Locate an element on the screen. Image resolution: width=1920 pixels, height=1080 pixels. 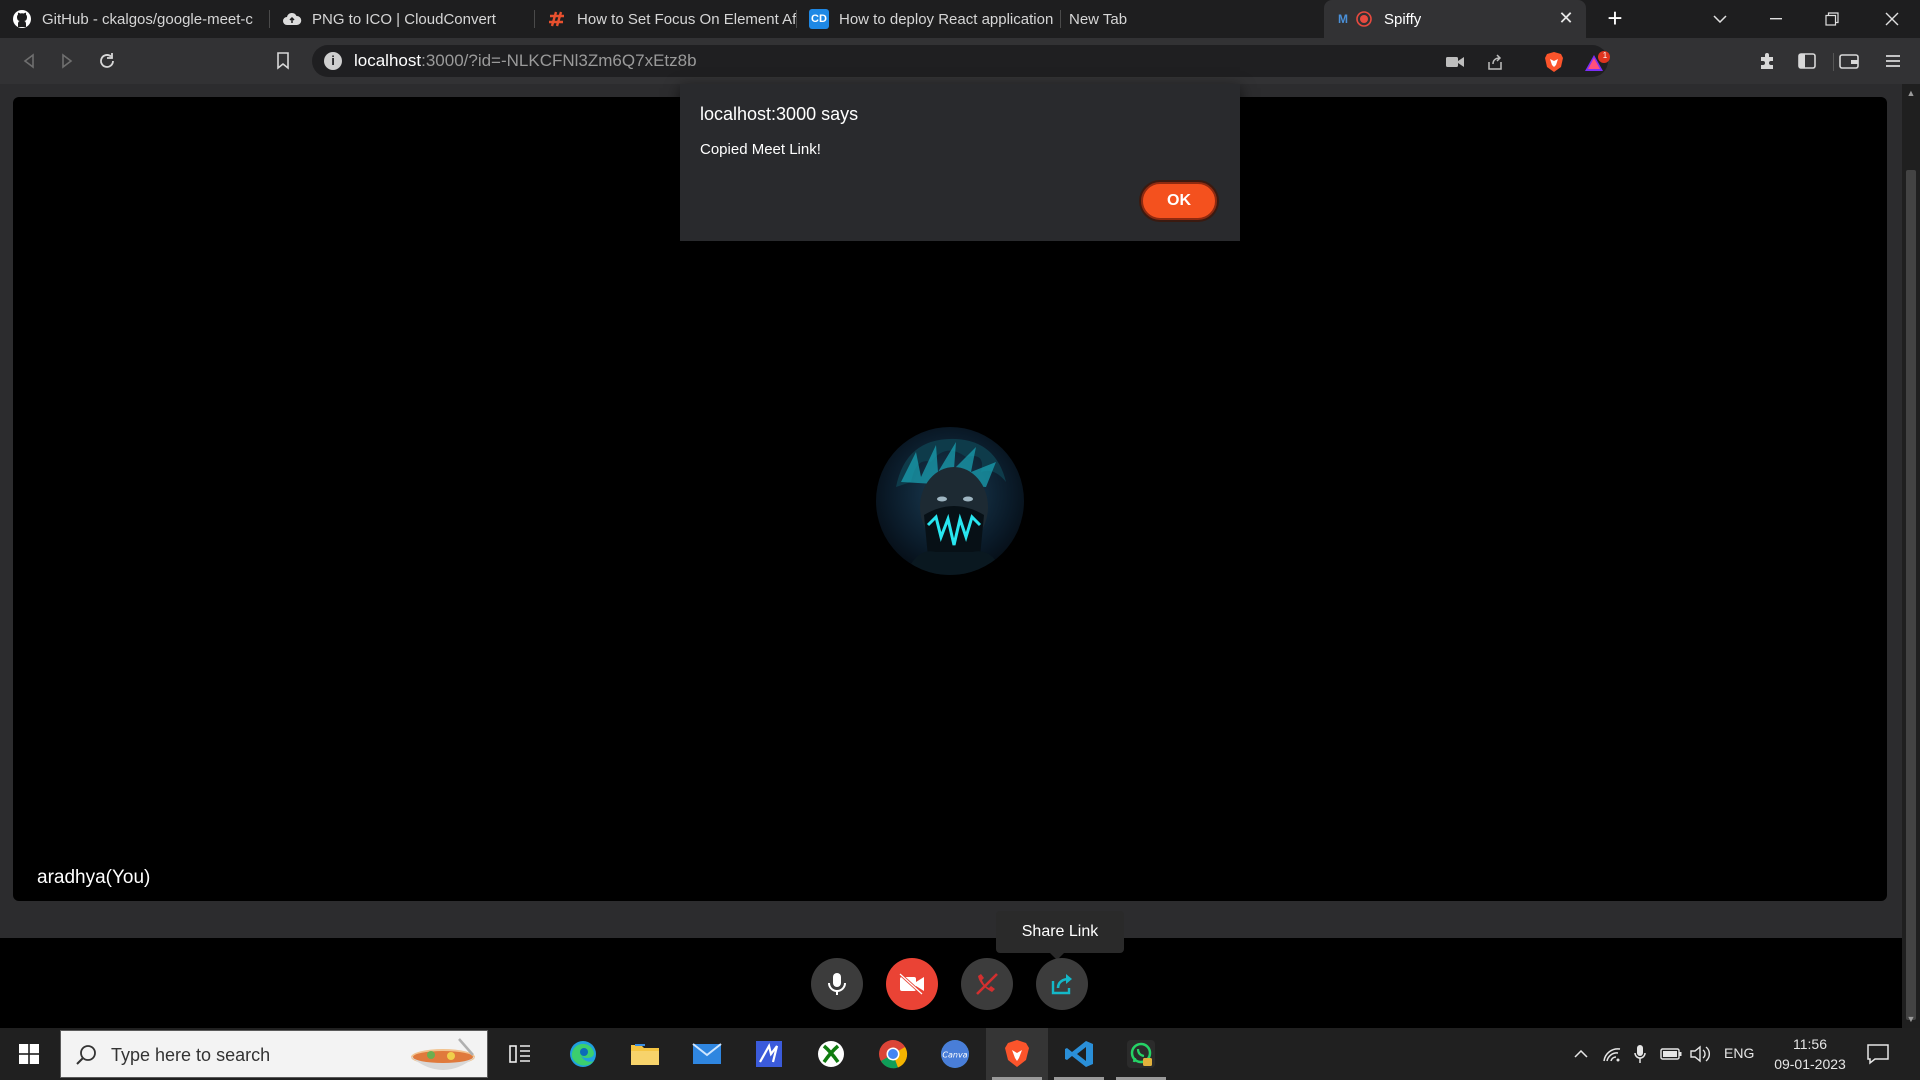
chevron-up-icon is located at coordinates (1581, 1054).